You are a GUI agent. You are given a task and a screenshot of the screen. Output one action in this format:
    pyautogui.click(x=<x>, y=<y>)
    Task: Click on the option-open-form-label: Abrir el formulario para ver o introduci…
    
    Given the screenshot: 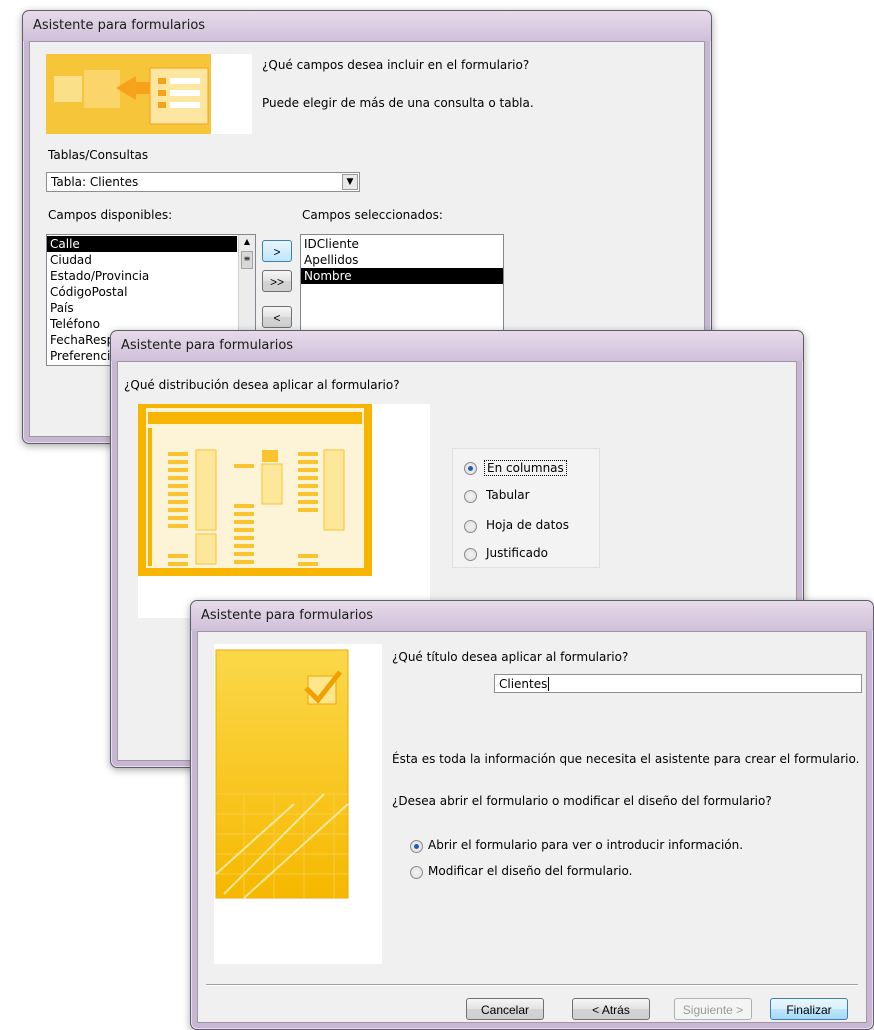 What is the action you would take?
    pyautogui.click(x=585, y=845)
    